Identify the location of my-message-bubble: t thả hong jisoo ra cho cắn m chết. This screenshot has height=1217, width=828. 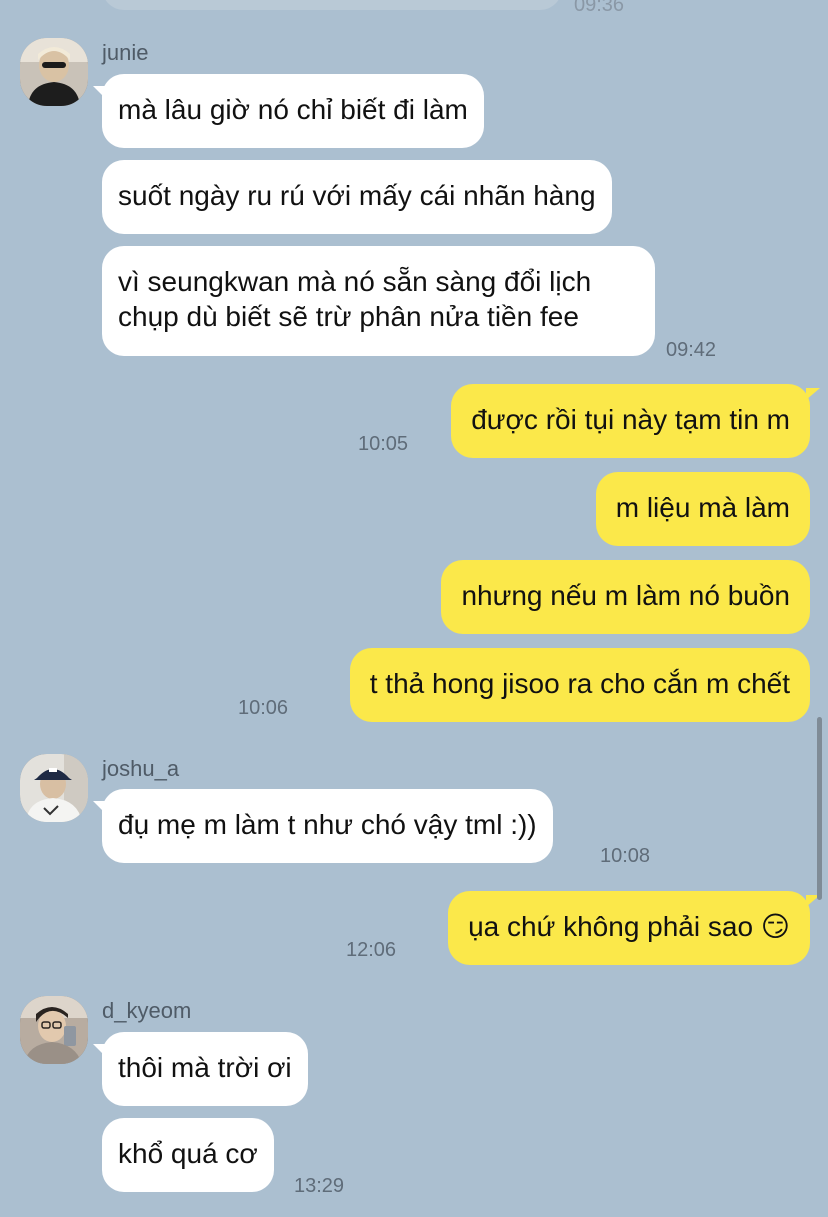
(579, 685).